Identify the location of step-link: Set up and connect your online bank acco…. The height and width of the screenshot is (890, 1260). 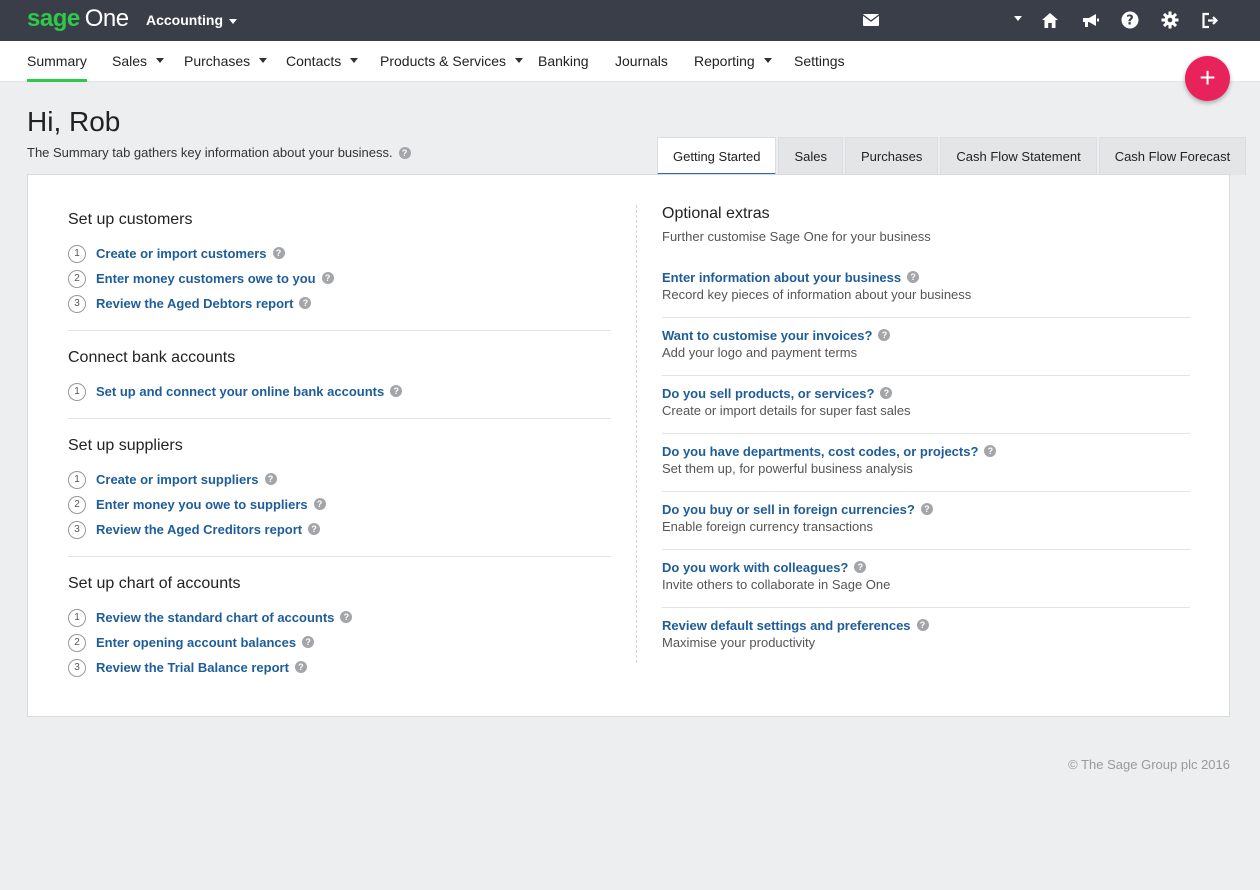
(240, 391).